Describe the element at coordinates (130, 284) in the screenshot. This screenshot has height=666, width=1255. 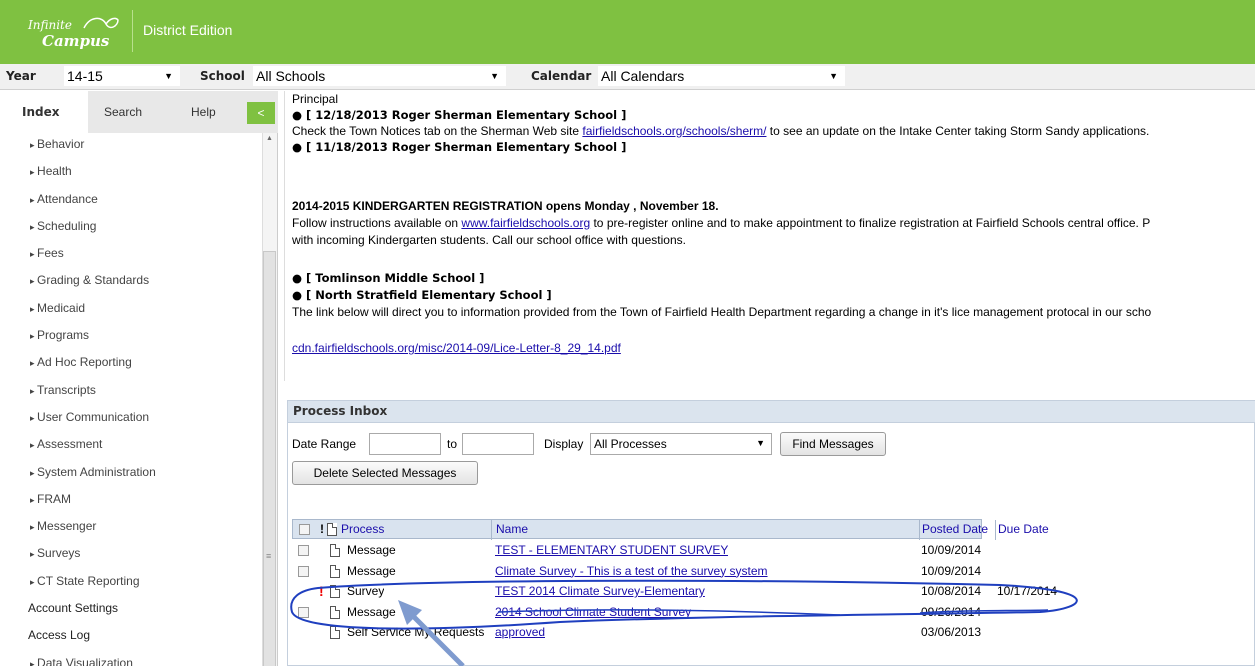
I see `sidebar-item-grading-standards: ▸ Grading & Standards` at that location.